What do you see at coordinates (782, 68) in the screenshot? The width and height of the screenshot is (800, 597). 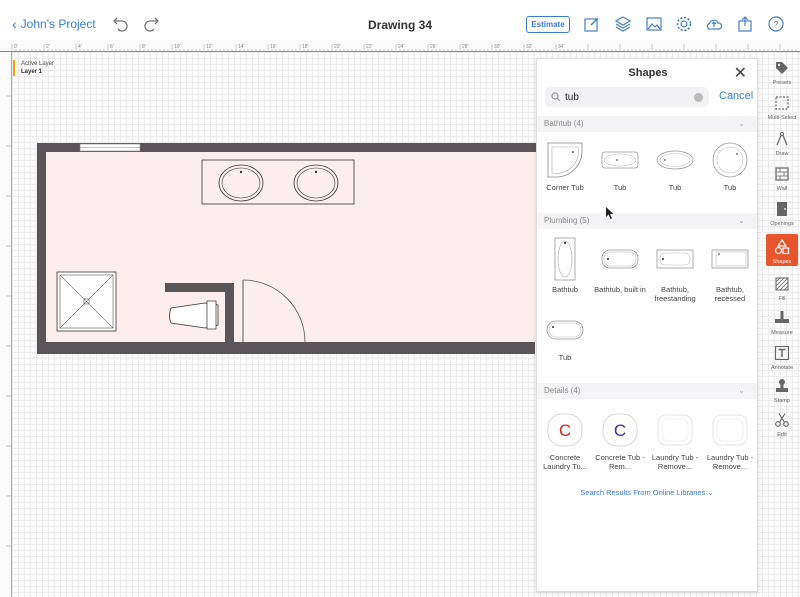 I see `tag-icon` at bounding box center [782, 68].